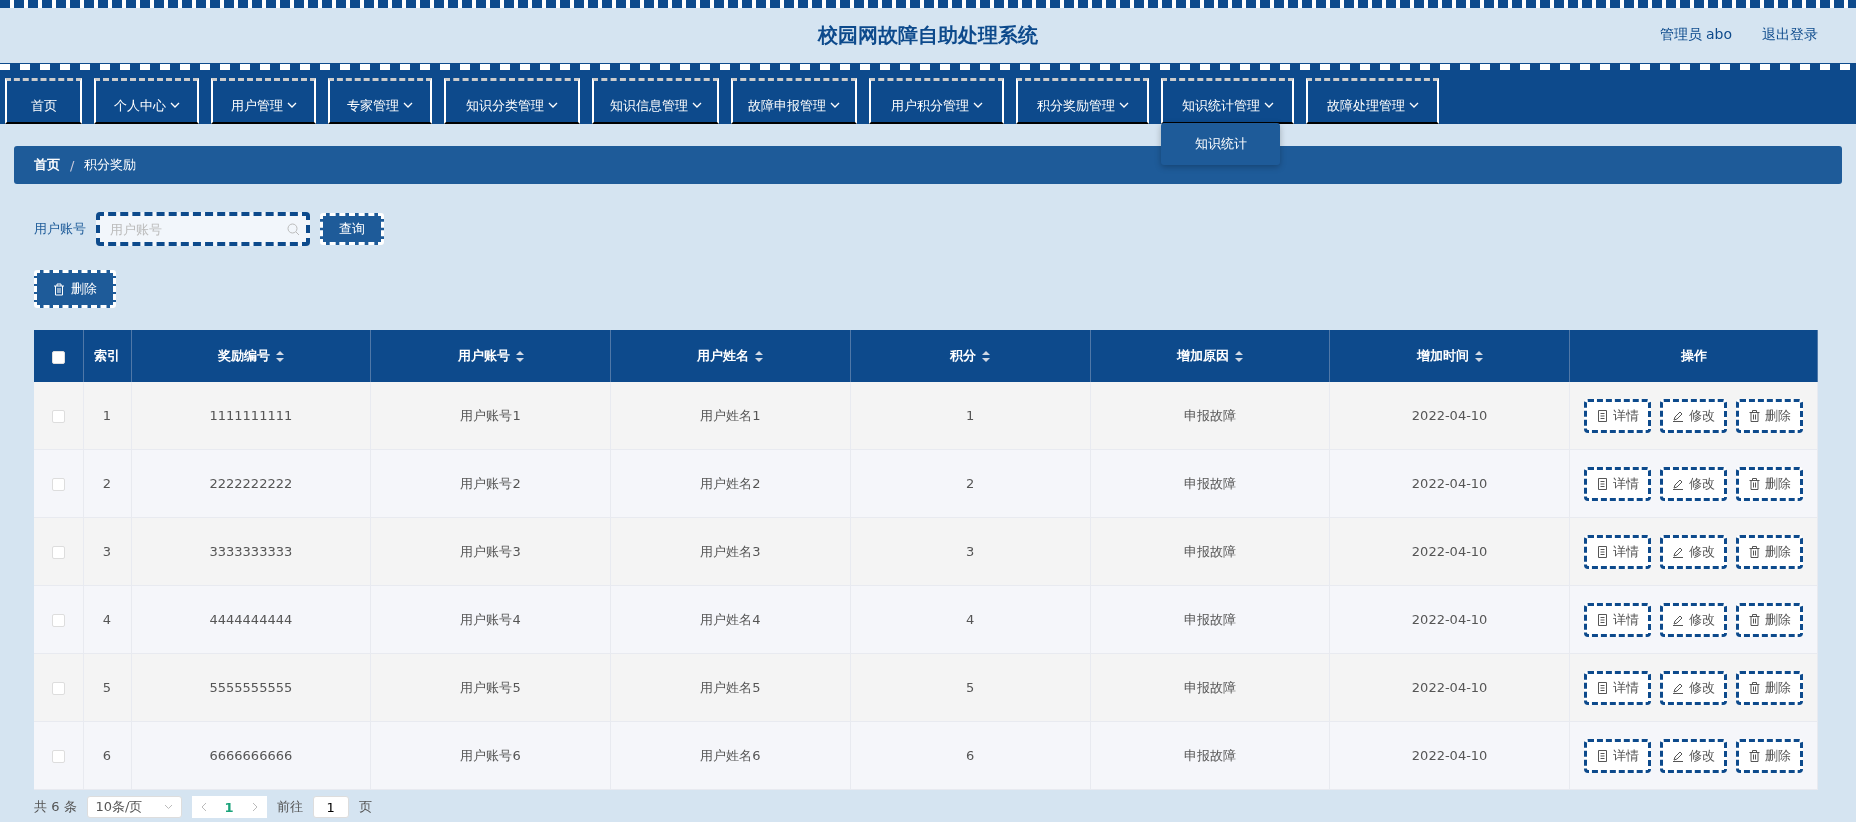 The image size is (1856, 822). I want to click on nav-menu-item: 知识信息管理, so click(655, 101).